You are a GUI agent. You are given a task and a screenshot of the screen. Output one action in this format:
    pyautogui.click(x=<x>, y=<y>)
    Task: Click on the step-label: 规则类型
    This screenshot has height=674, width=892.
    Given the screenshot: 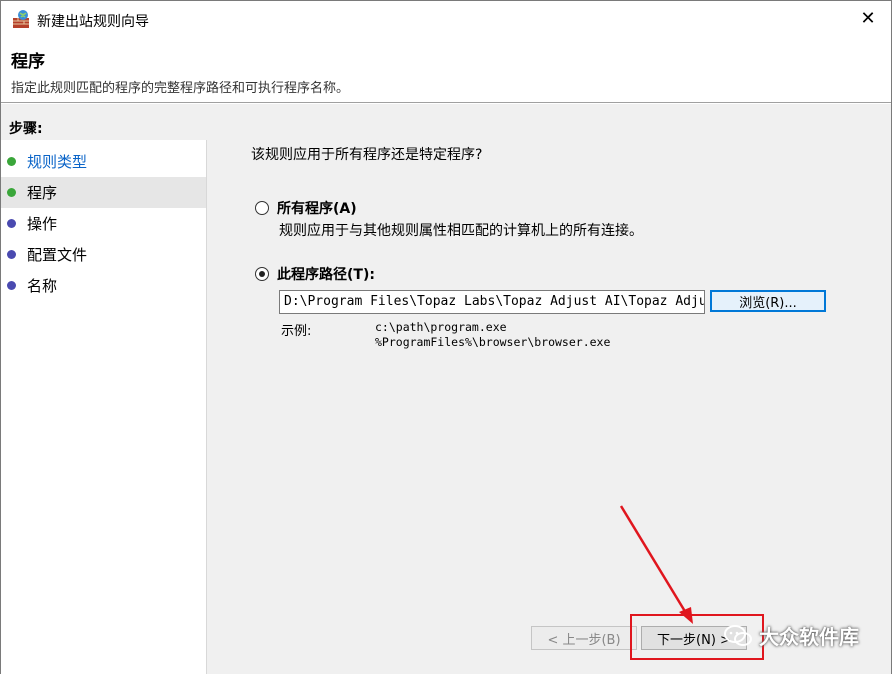 What is the action you would take?
    pyautogui.click(x=57, y=162)
    